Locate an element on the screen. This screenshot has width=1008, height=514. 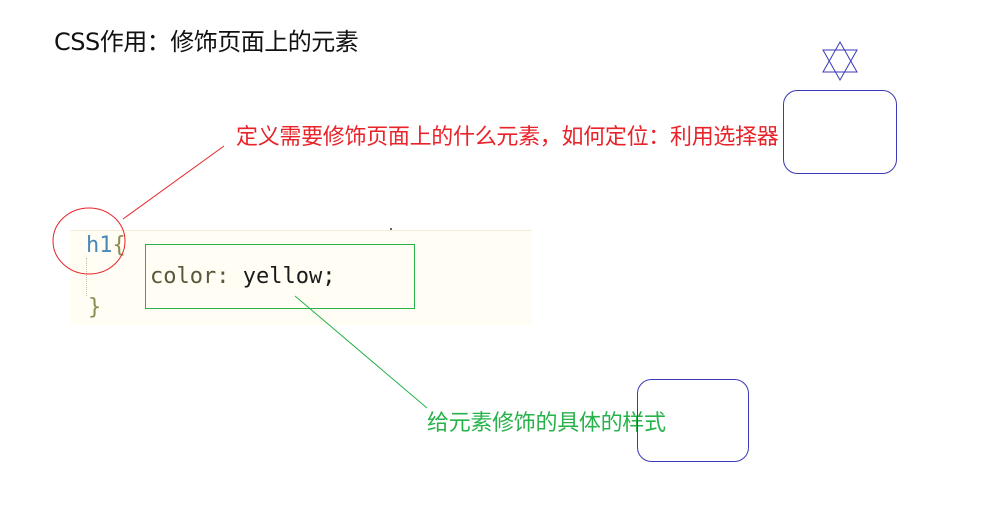
six-point-star-icon is located at coordinates (840, 61).